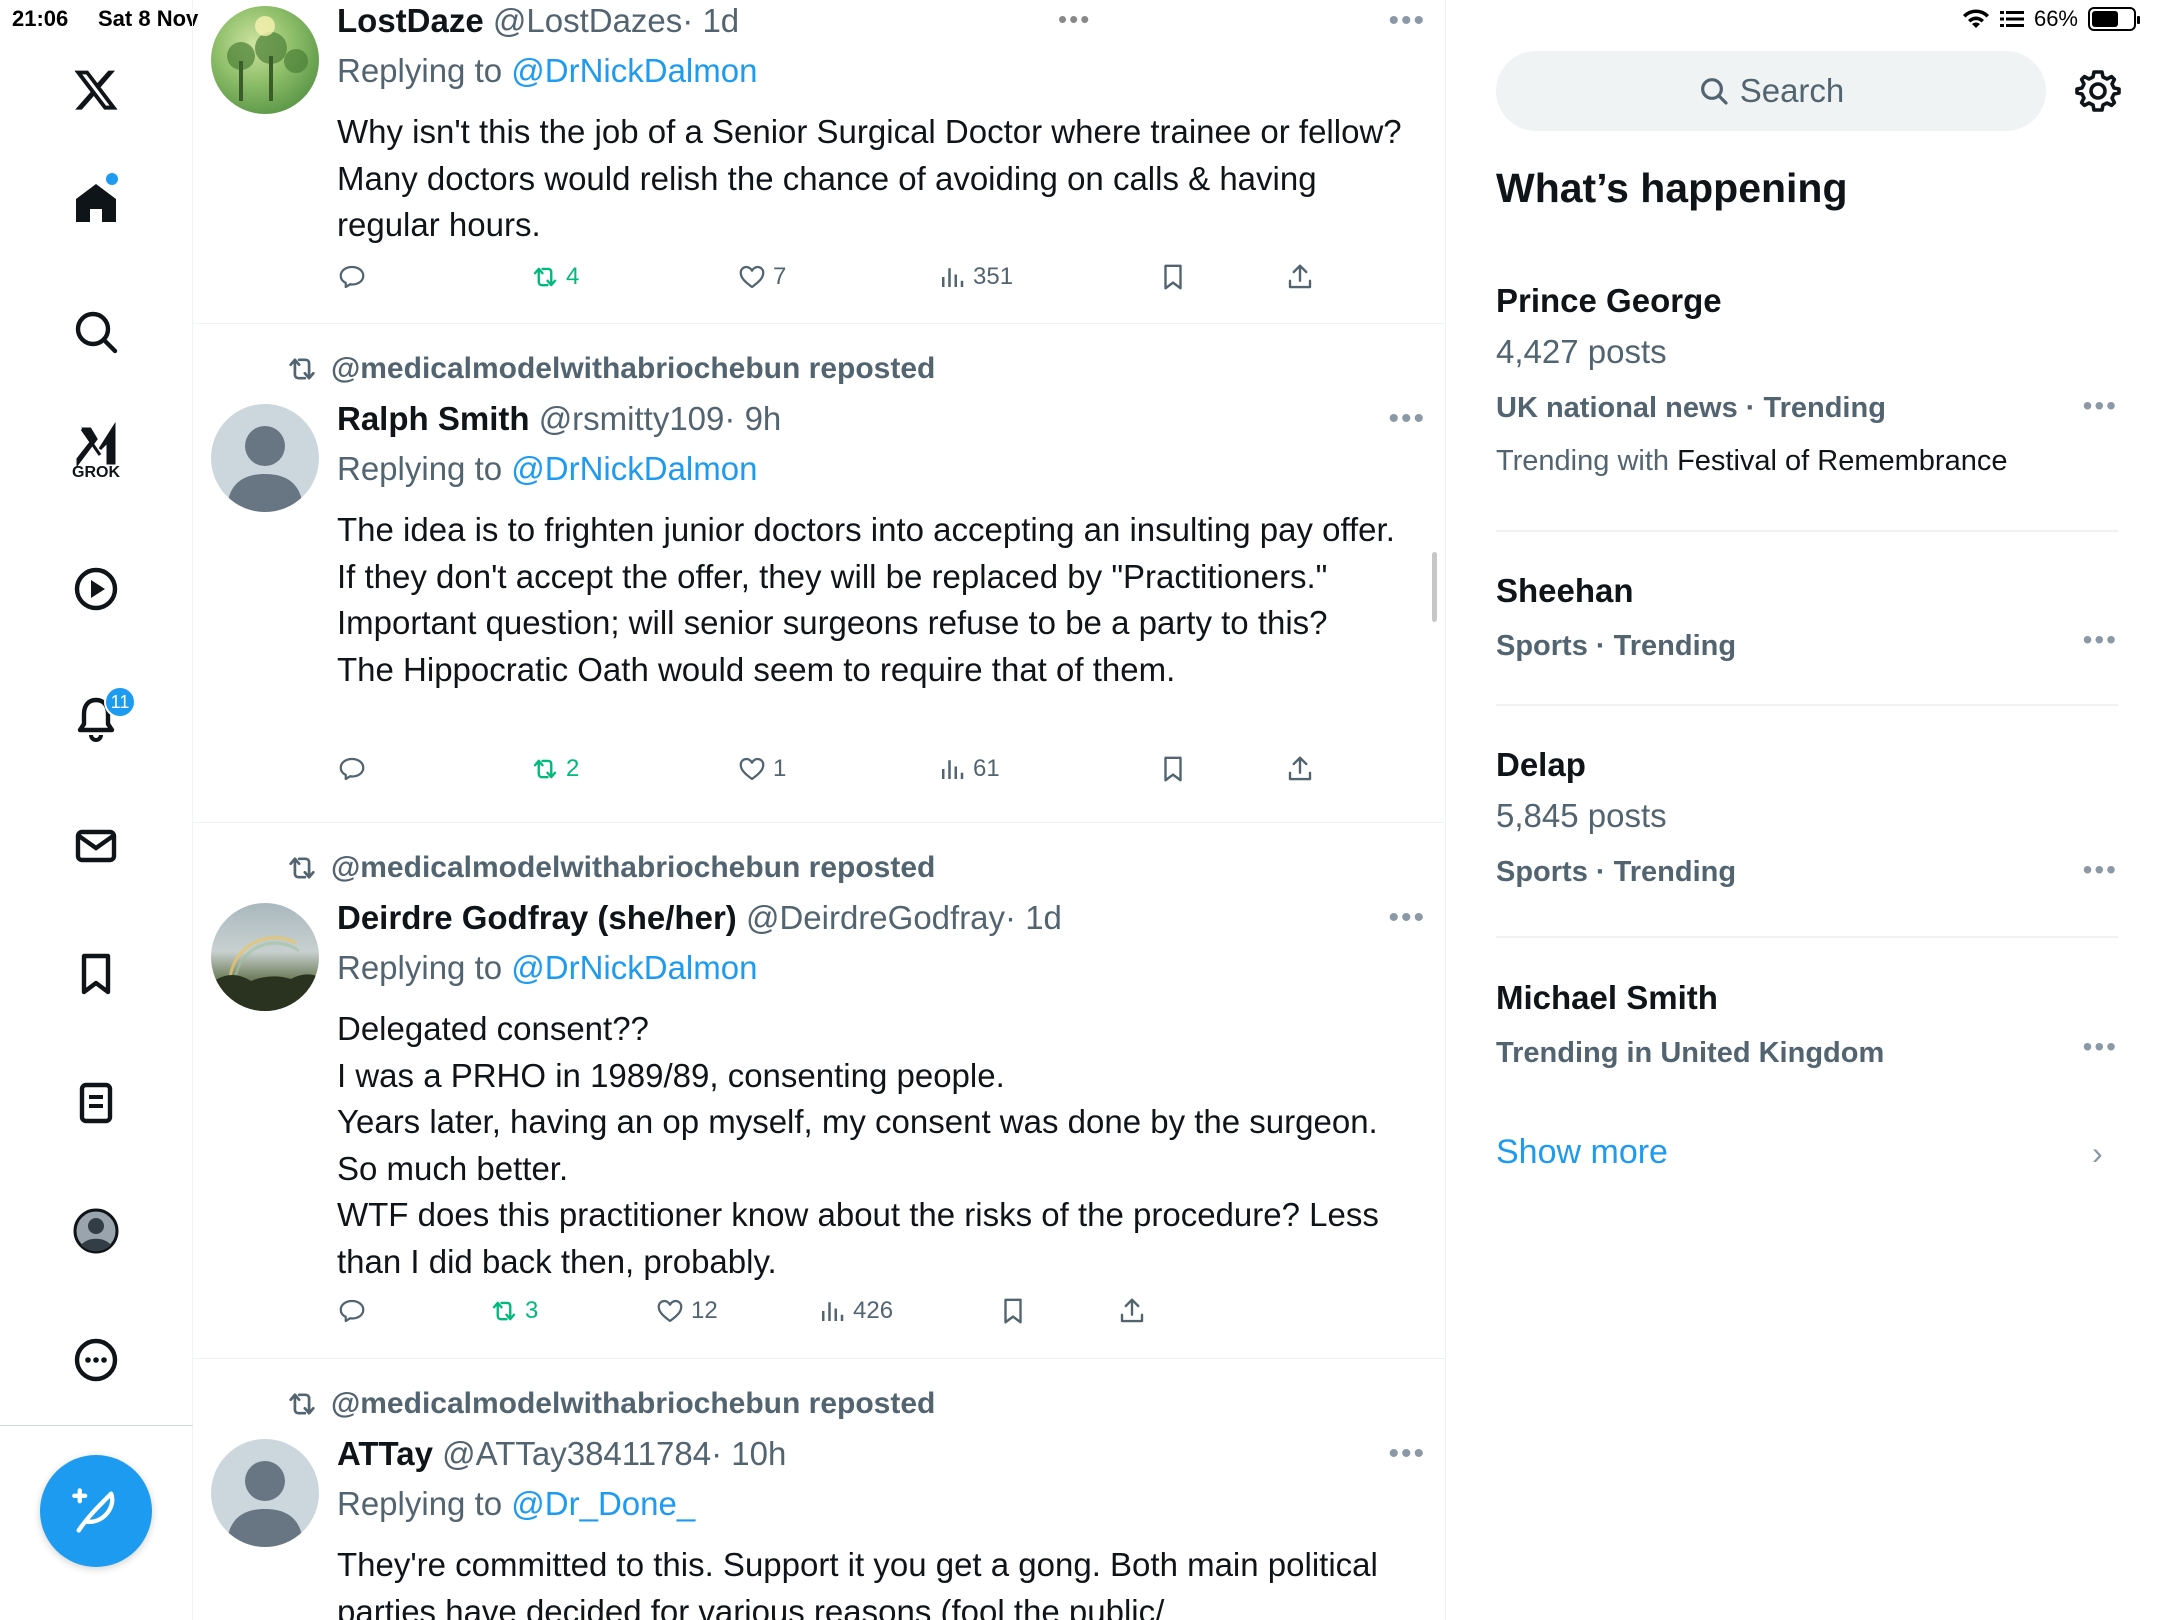  I want to click on trend-with-topic: Festival of Remembrance, so click(1842, 461).